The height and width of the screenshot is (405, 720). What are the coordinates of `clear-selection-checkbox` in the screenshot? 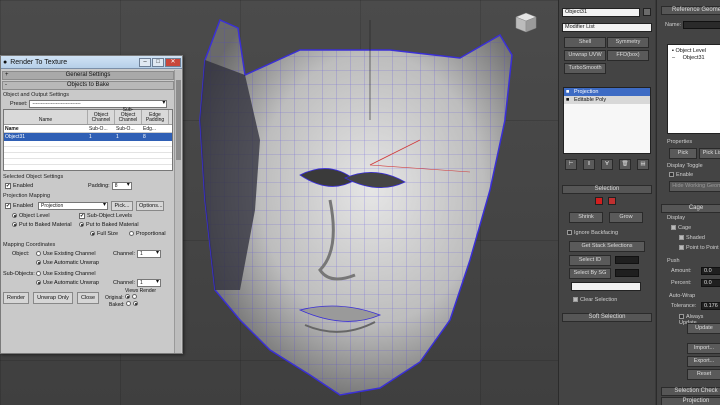 It's located at (575, 300).